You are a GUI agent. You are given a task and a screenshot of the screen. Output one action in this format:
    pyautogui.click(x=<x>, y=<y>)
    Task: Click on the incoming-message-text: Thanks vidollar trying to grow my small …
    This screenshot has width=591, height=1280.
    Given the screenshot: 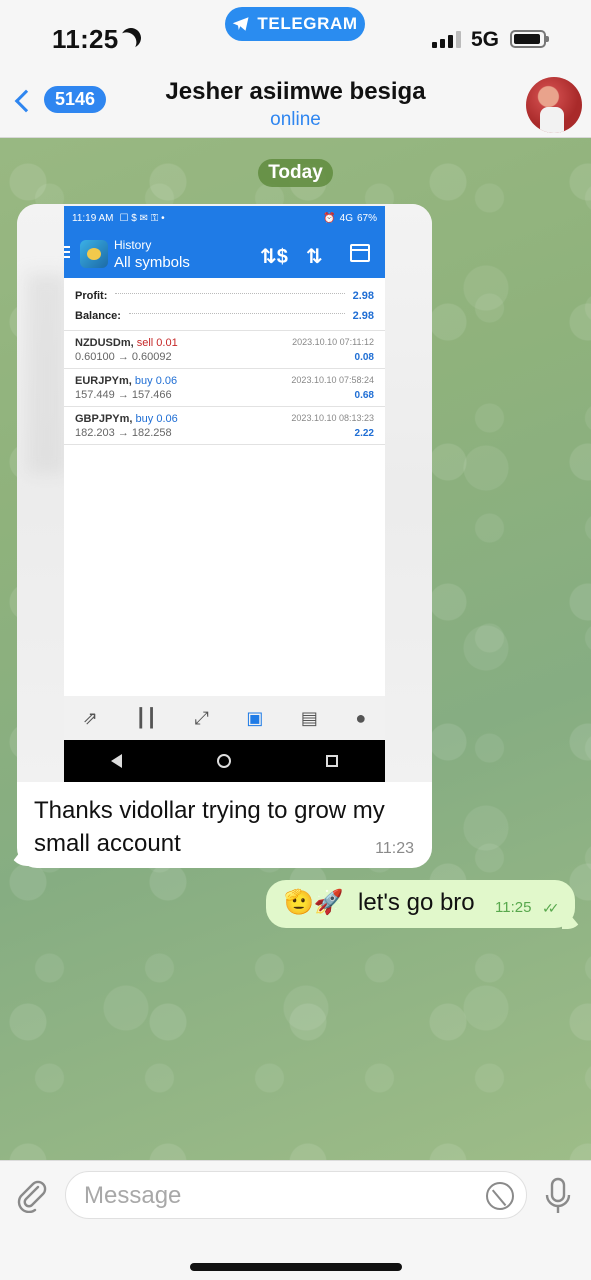 What is the action you would take?
    pyautogui.click(x=209, y=827)
    